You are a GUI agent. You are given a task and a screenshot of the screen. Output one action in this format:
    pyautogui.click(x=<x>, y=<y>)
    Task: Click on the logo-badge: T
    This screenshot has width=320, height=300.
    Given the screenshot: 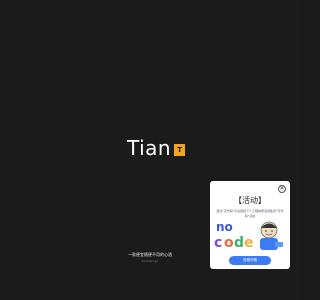 What is the action you would take?
    pyautogui.click(x=180, y=150)
    